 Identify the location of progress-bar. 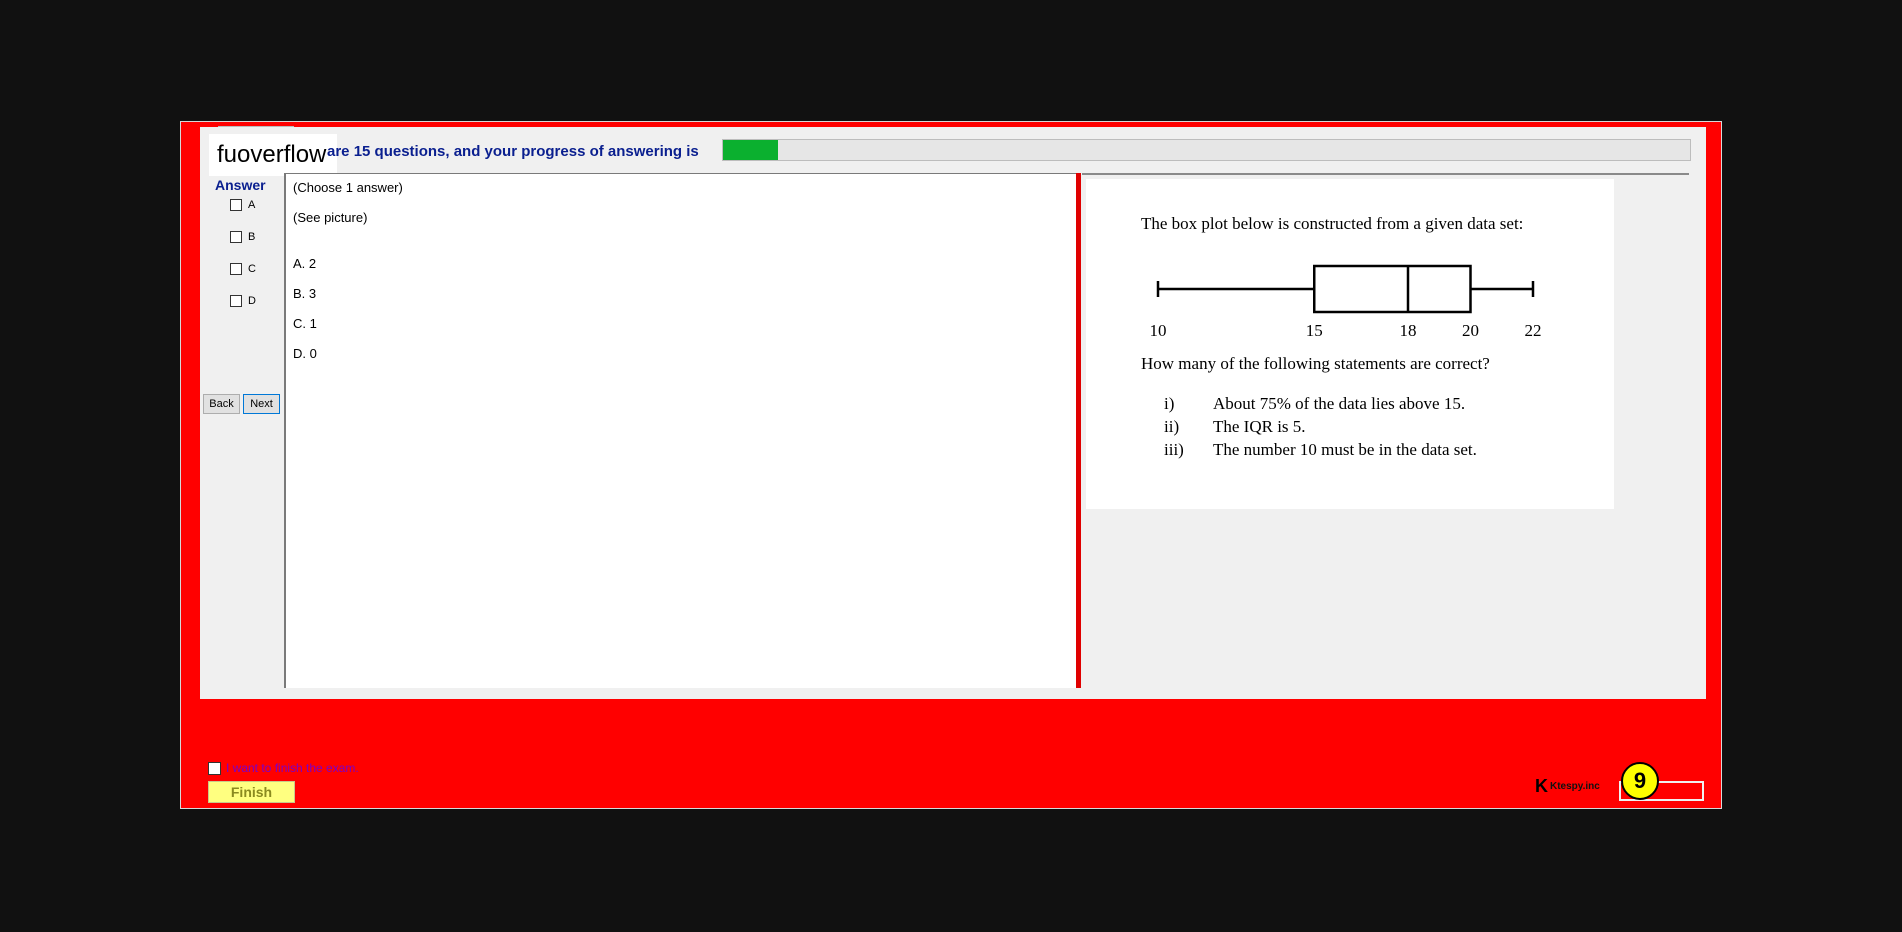
(1206, 150).